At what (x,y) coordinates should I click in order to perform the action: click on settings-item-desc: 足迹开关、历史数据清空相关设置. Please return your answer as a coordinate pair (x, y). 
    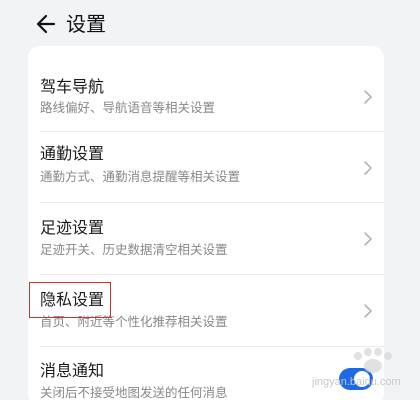
    Looking at the image, I should click on (134, 249).